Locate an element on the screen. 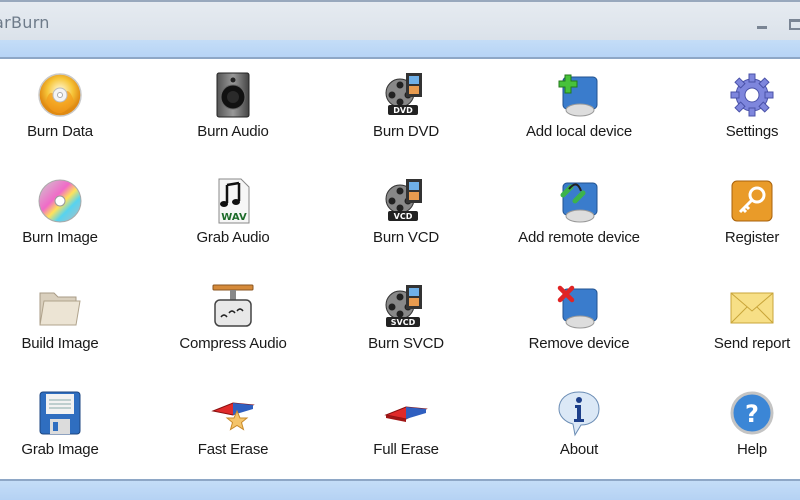 Image resolution: width=800 pixels, height=500 pixels. drive-remove-icon is located at coordinates (579, 307).